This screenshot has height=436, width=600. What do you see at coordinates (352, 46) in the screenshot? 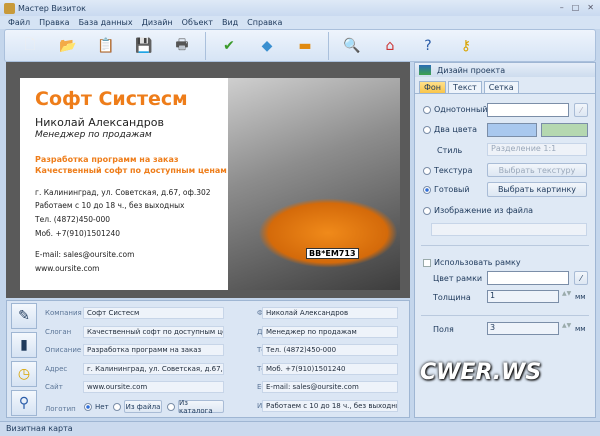
I see `preview-icon: 🔍` at bounding box center [352, 46].